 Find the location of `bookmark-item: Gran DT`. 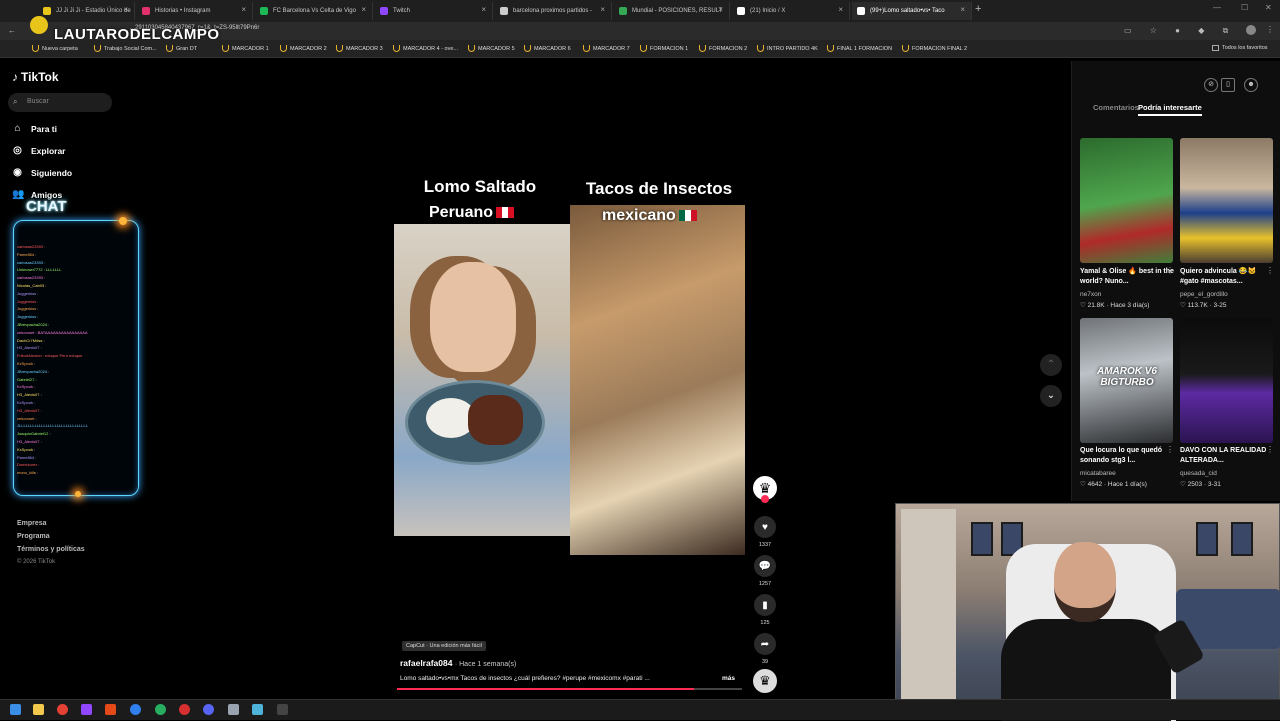

bookmark-item: Gran DT is located at coordinates (181, 48).